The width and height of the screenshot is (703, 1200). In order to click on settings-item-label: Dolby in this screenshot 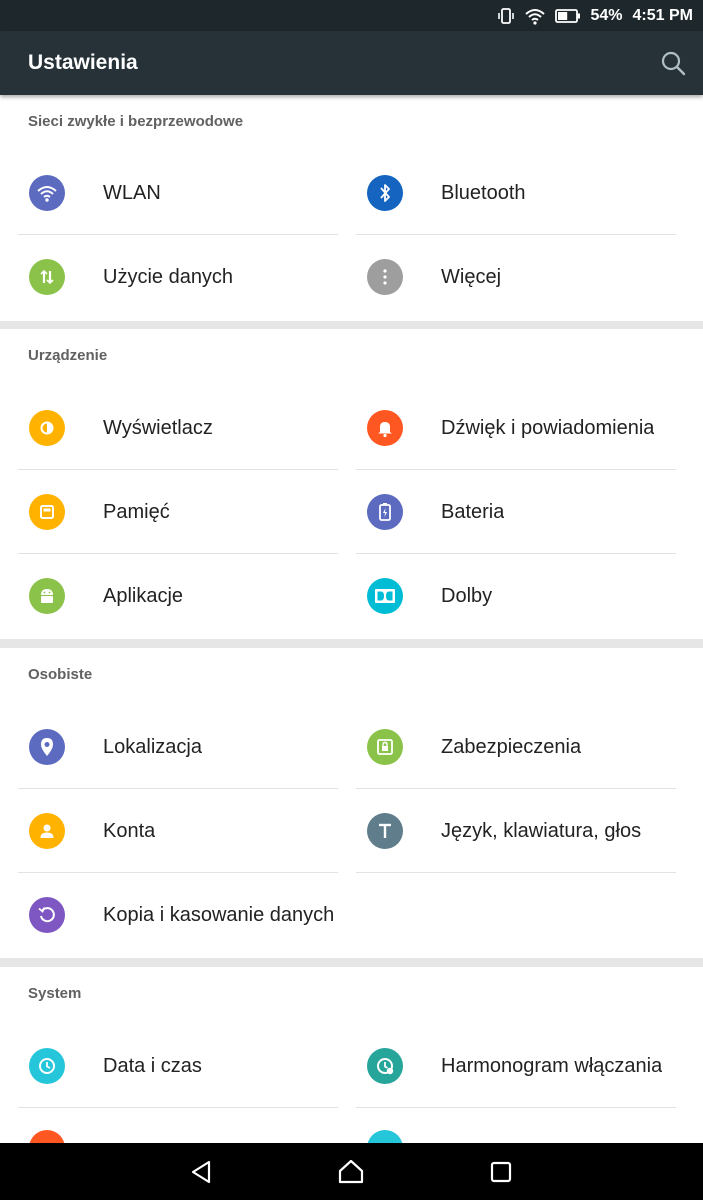, I will do `click(467, 595)`.